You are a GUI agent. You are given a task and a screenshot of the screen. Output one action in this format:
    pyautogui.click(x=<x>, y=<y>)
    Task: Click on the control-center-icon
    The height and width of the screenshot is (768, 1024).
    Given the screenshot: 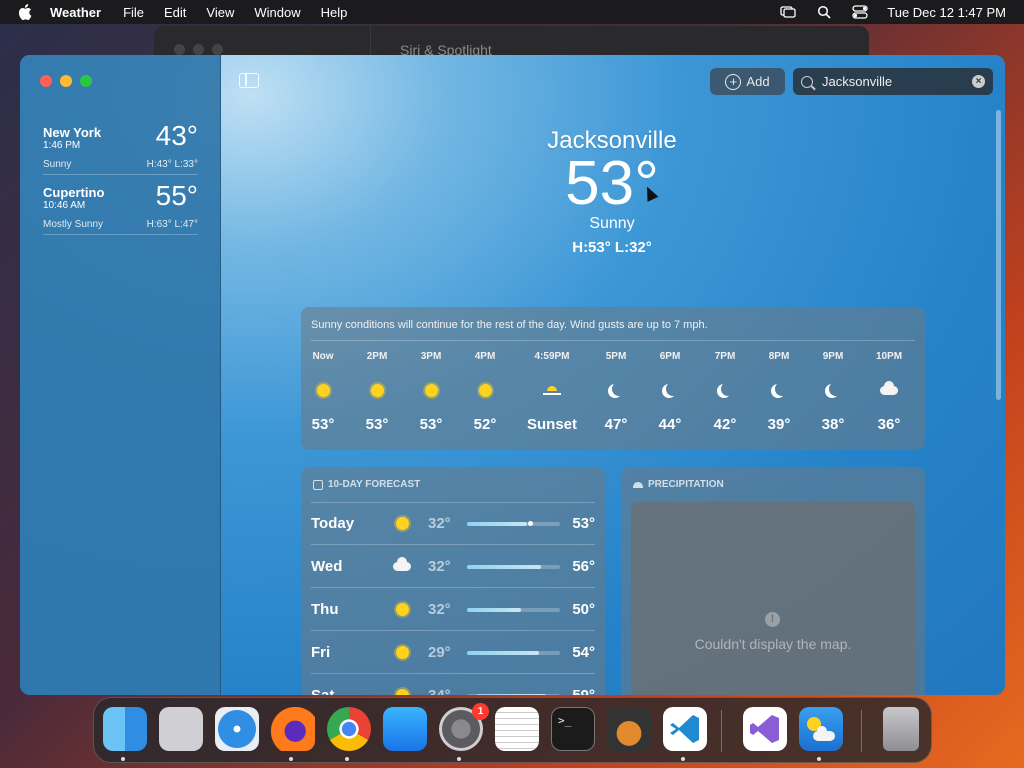 What is the action you would take?
    pyautogui.click(x=860, y=12)
    